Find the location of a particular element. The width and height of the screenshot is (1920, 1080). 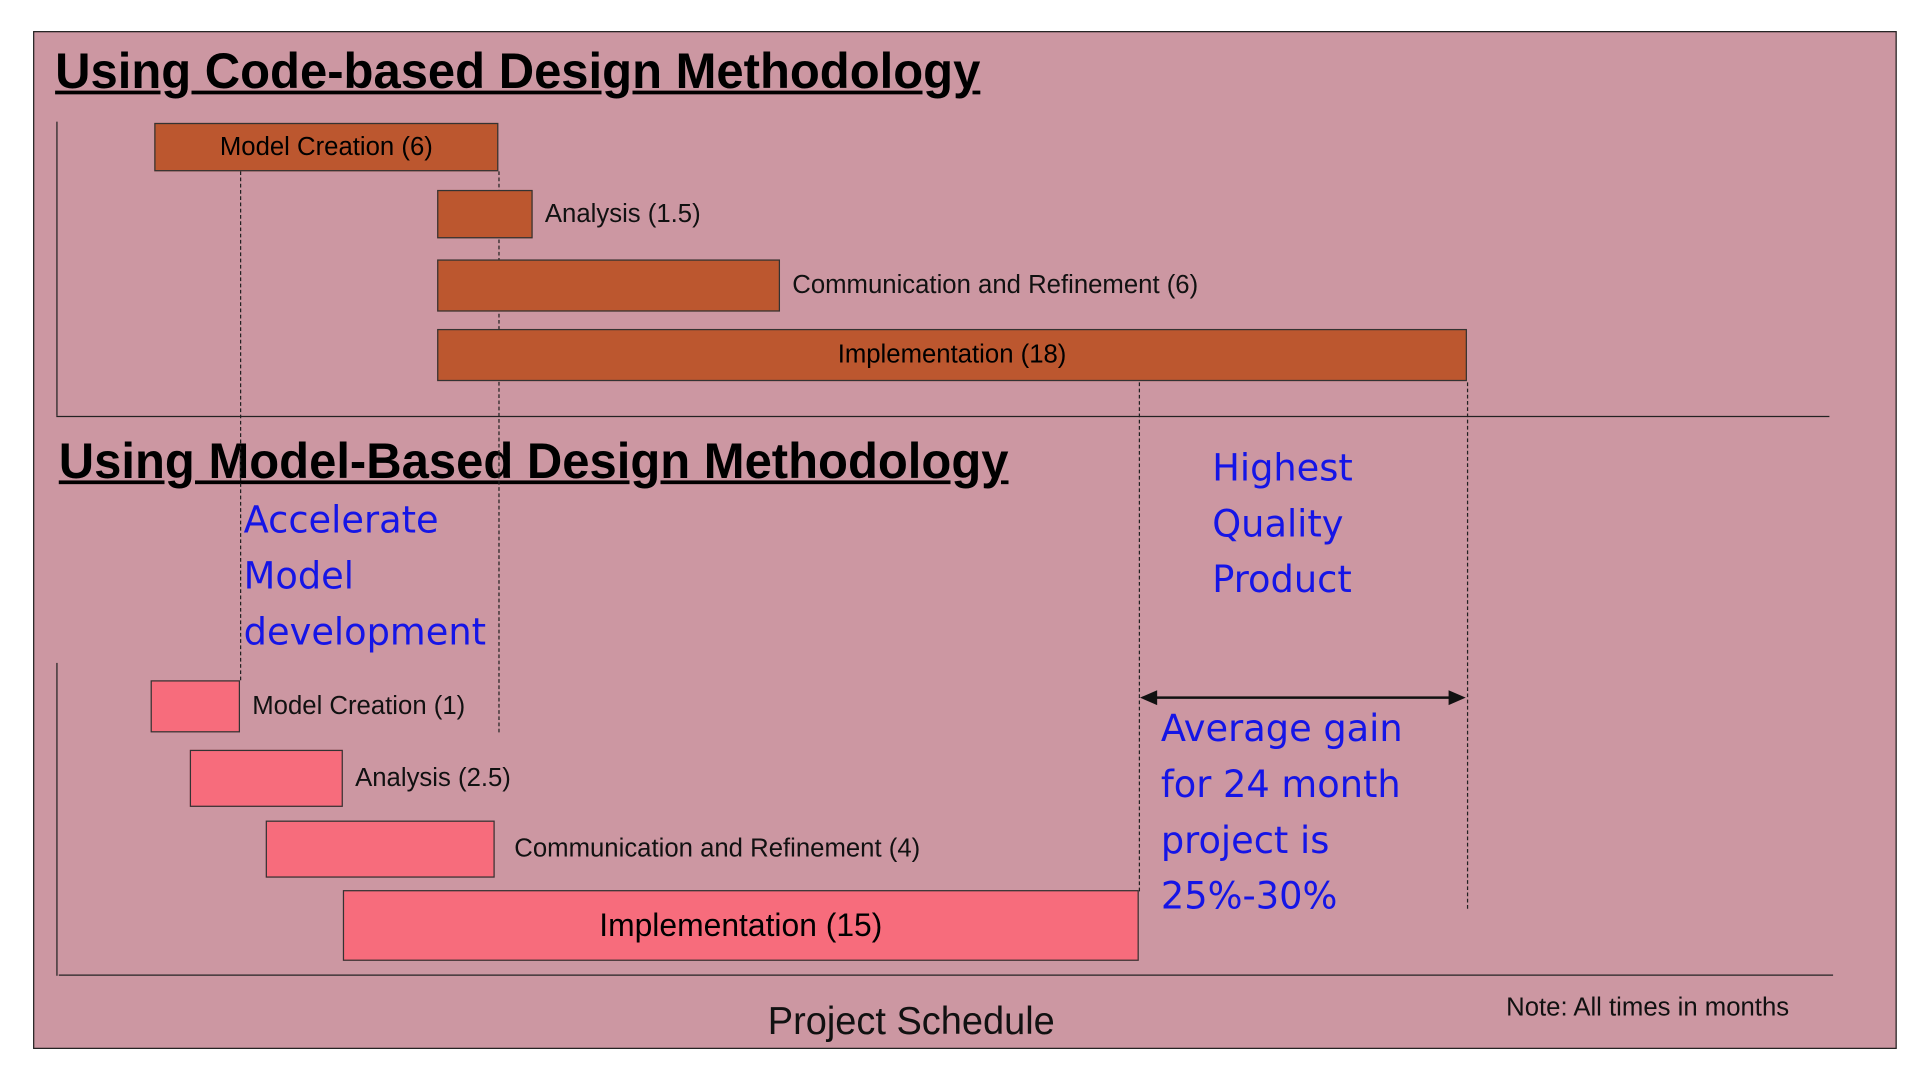

quality-annotation: Highest Quality Product is located at coordinates (1282, 525).